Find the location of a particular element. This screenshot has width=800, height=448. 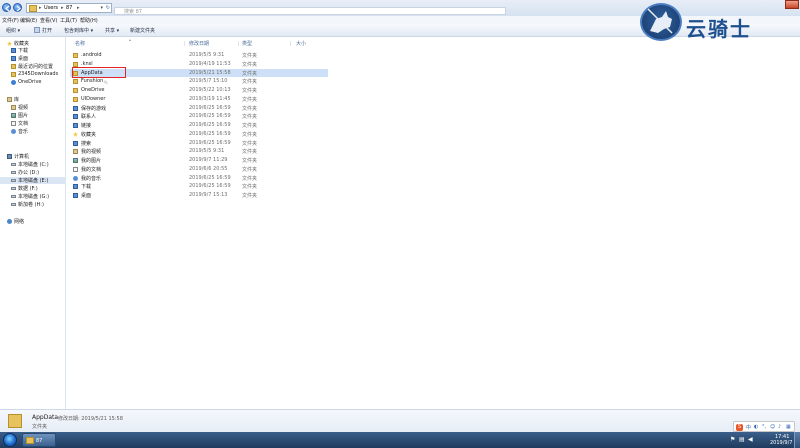

watermark-text: 云骑士 is located at coordinates (719, 29).